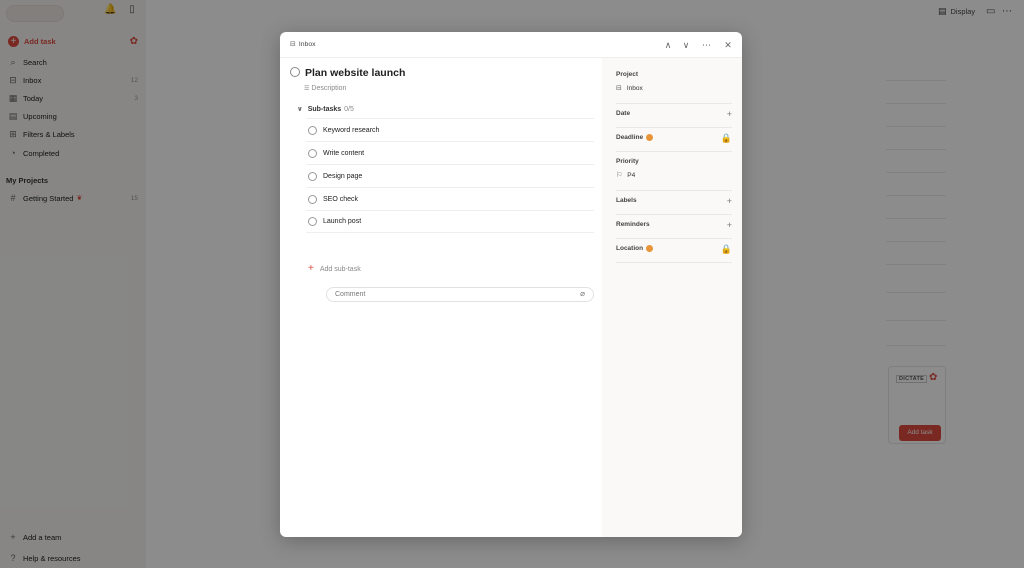  I want to click on description-field: ☰ Description, so click(325, 88).